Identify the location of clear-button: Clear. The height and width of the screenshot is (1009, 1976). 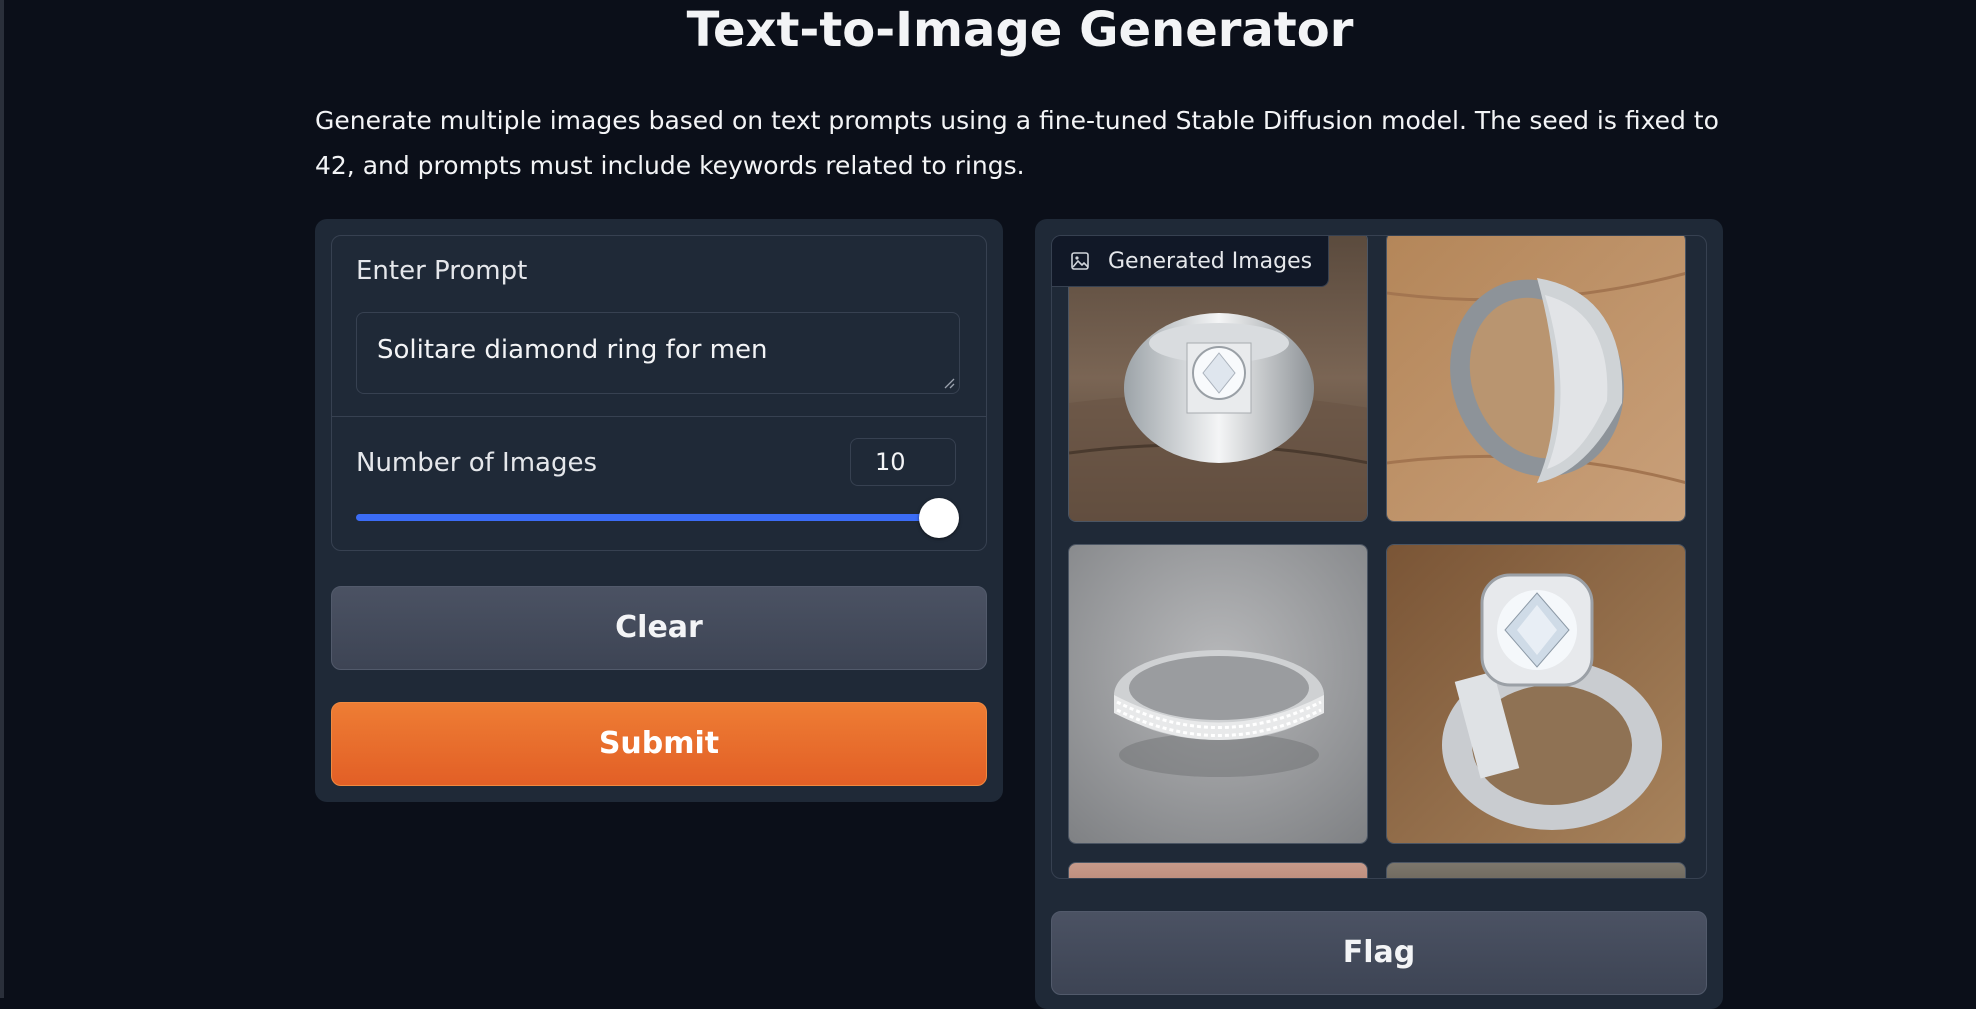
(659, 628).